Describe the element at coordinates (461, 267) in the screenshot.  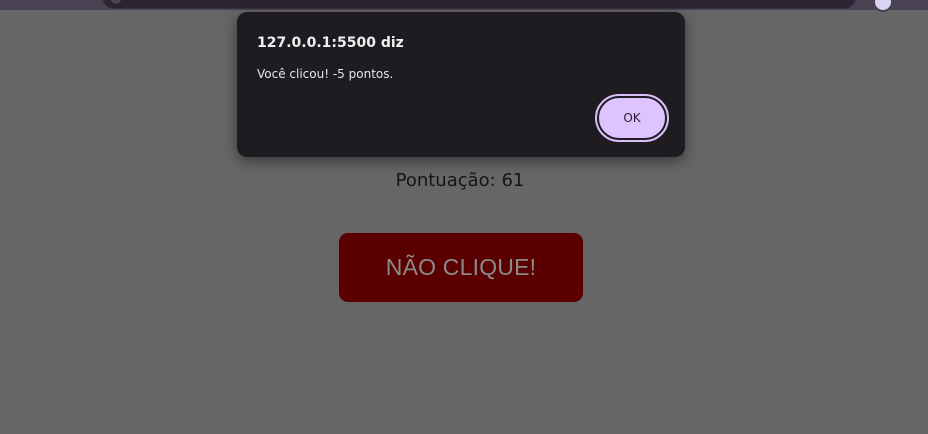
I see `dont-click-button: NÃO CLIQUE!` at that location.